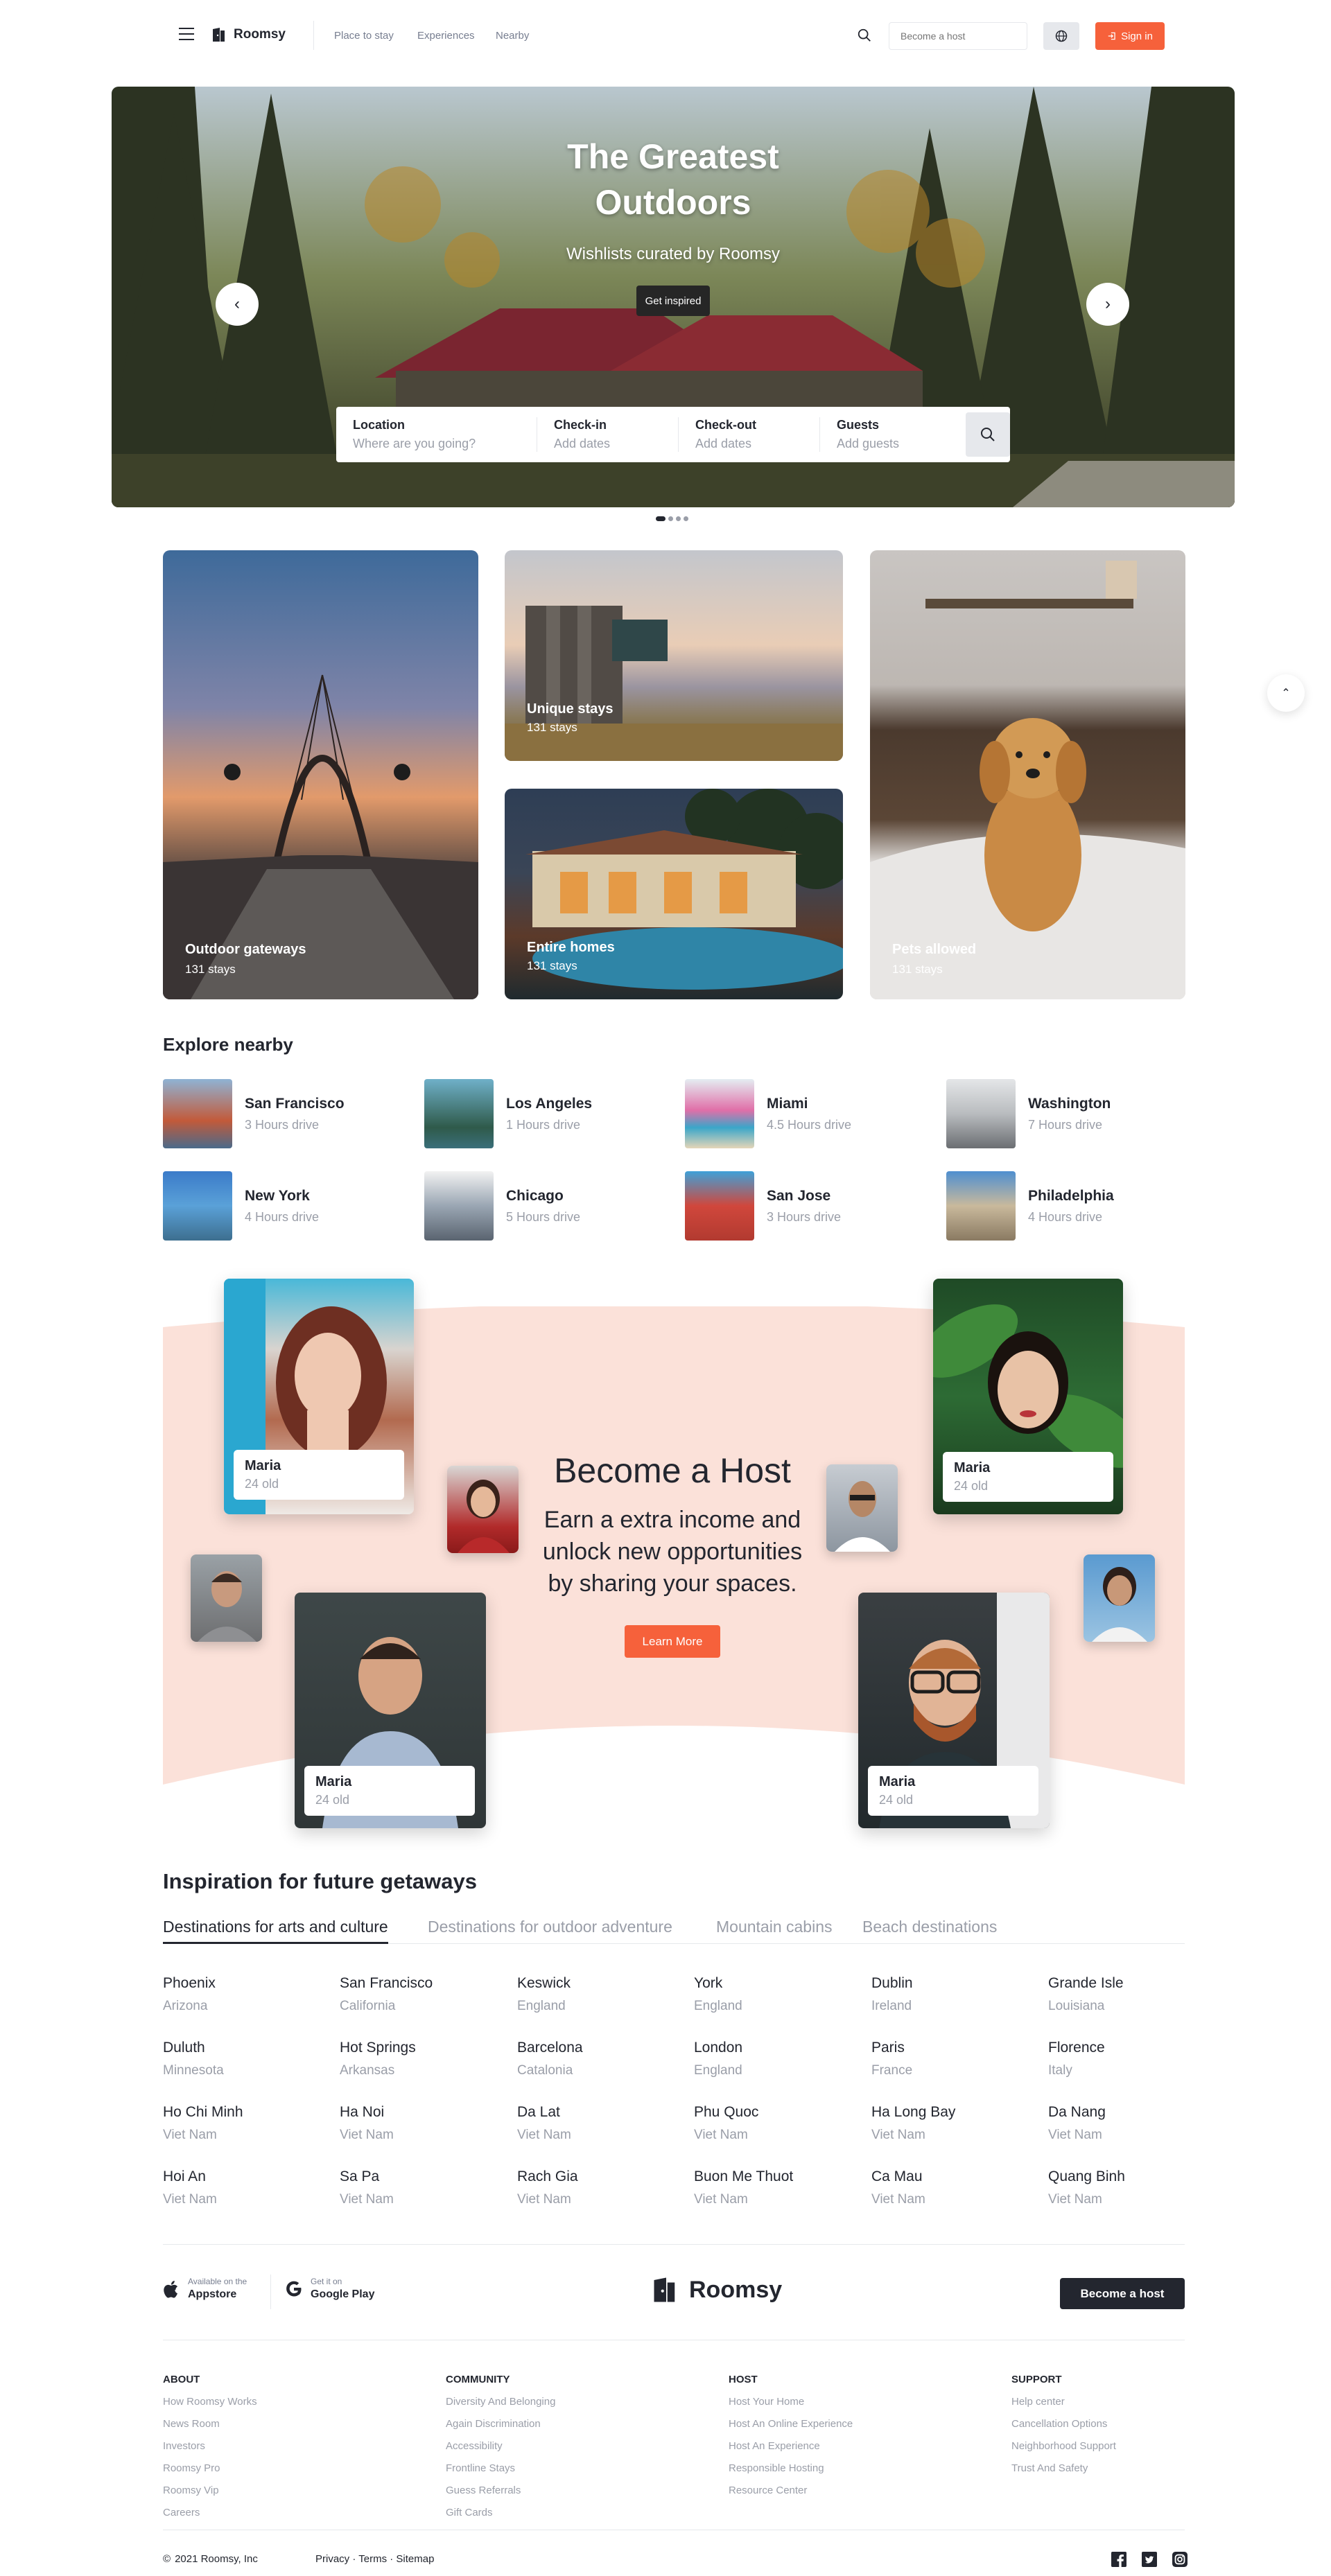 This screenshot has width=1331, height=2576. Describe the element at coordinates (608, 434) in the screenshot. I see `checkin-field: Check-in Add dates` at that location.